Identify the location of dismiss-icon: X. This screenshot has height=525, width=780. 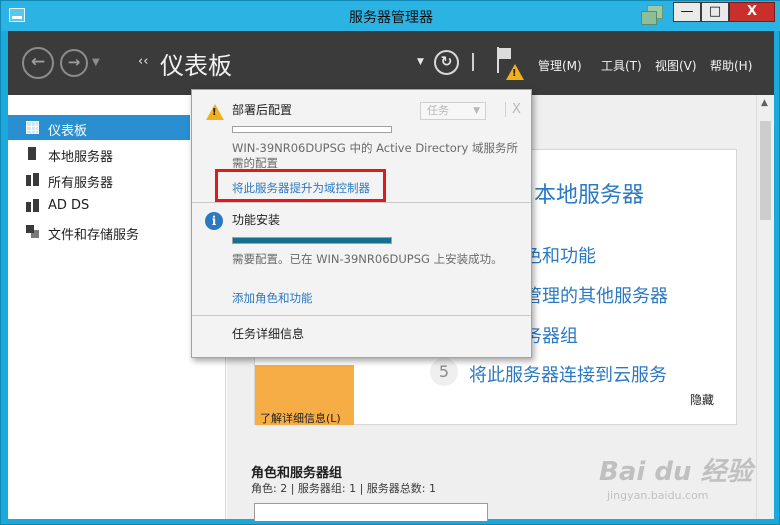
(513, 109).